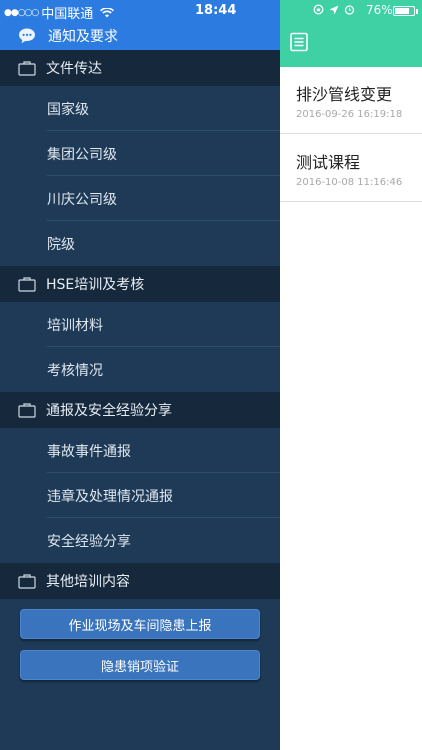 The image size is (422, 750). I want to click on battery-nub, so click(417, 11).